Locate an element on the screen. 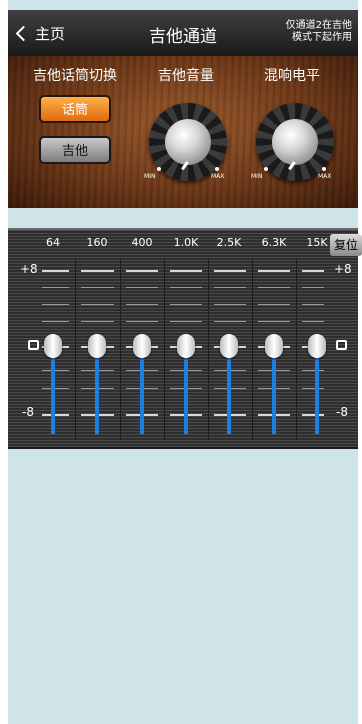 The height and width of the screenshot is (724, 362). mic-button: 话筒 is located at coordinates (75, 109).